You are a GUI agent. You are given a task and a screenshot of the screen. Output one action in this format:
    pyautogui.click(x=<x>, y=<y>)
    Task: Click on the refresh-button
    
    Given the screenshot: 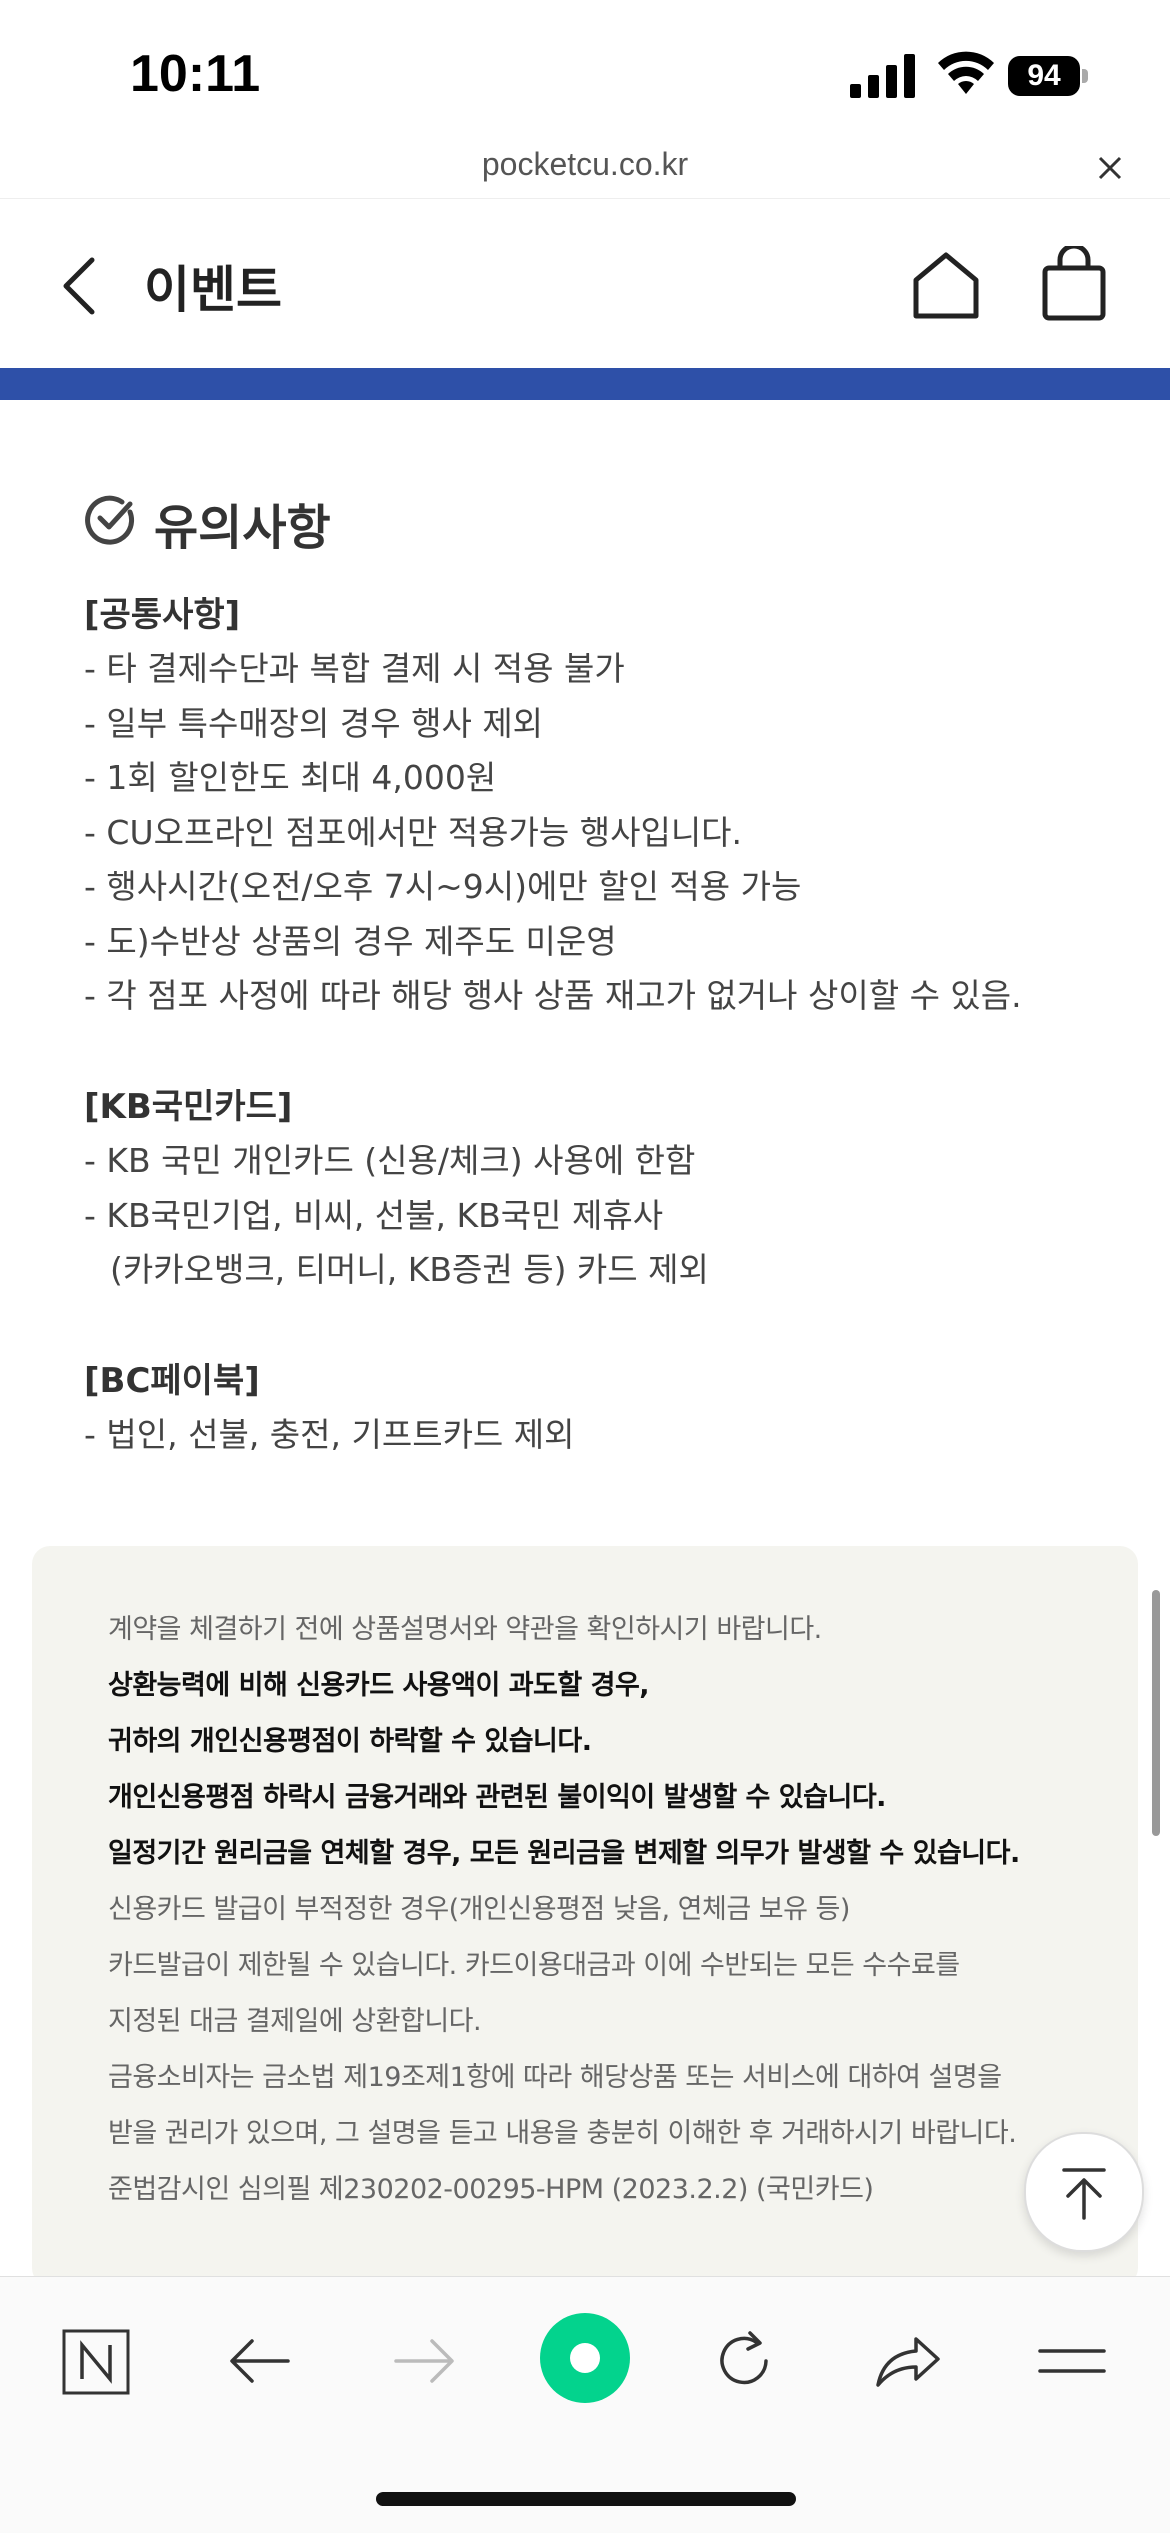 What is the action you would take?
    pyautogui.click(x=744, y=2361)
    